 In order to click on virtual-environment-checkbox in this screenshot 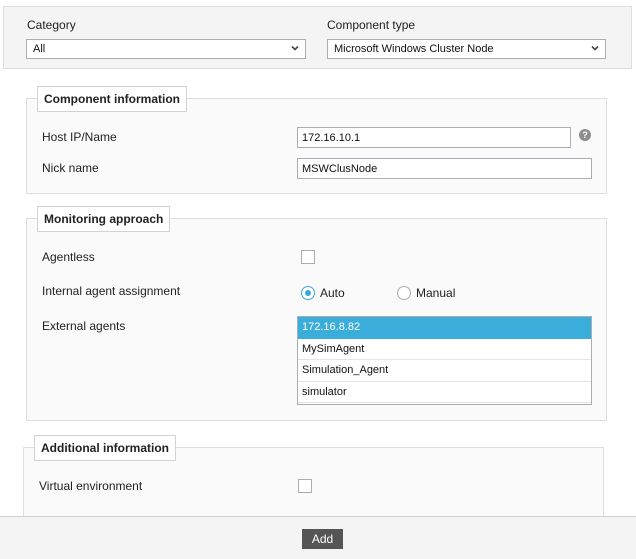, I will do `click(305, 486)`.